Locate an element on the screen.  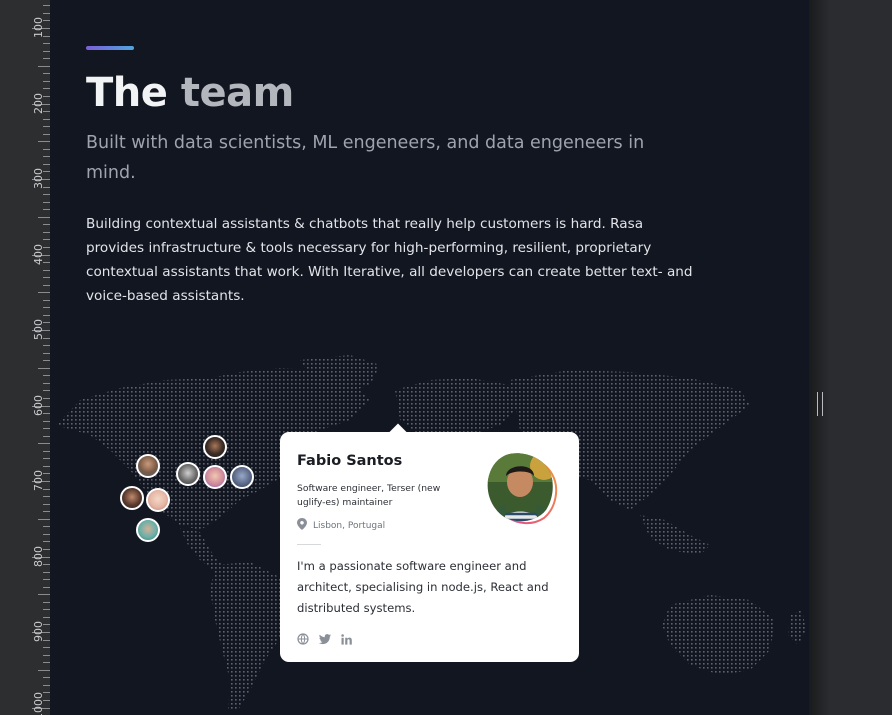
location-pin-icon is located at coordinates (302, 525).